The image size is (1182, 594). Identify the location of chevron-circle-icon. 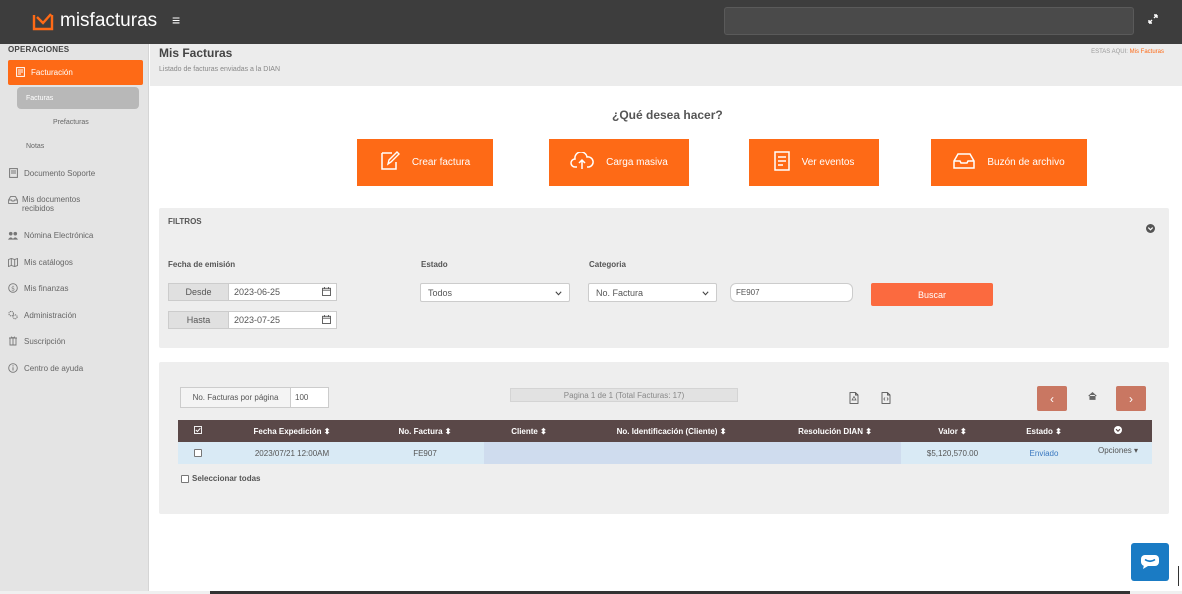
(1118, 430).